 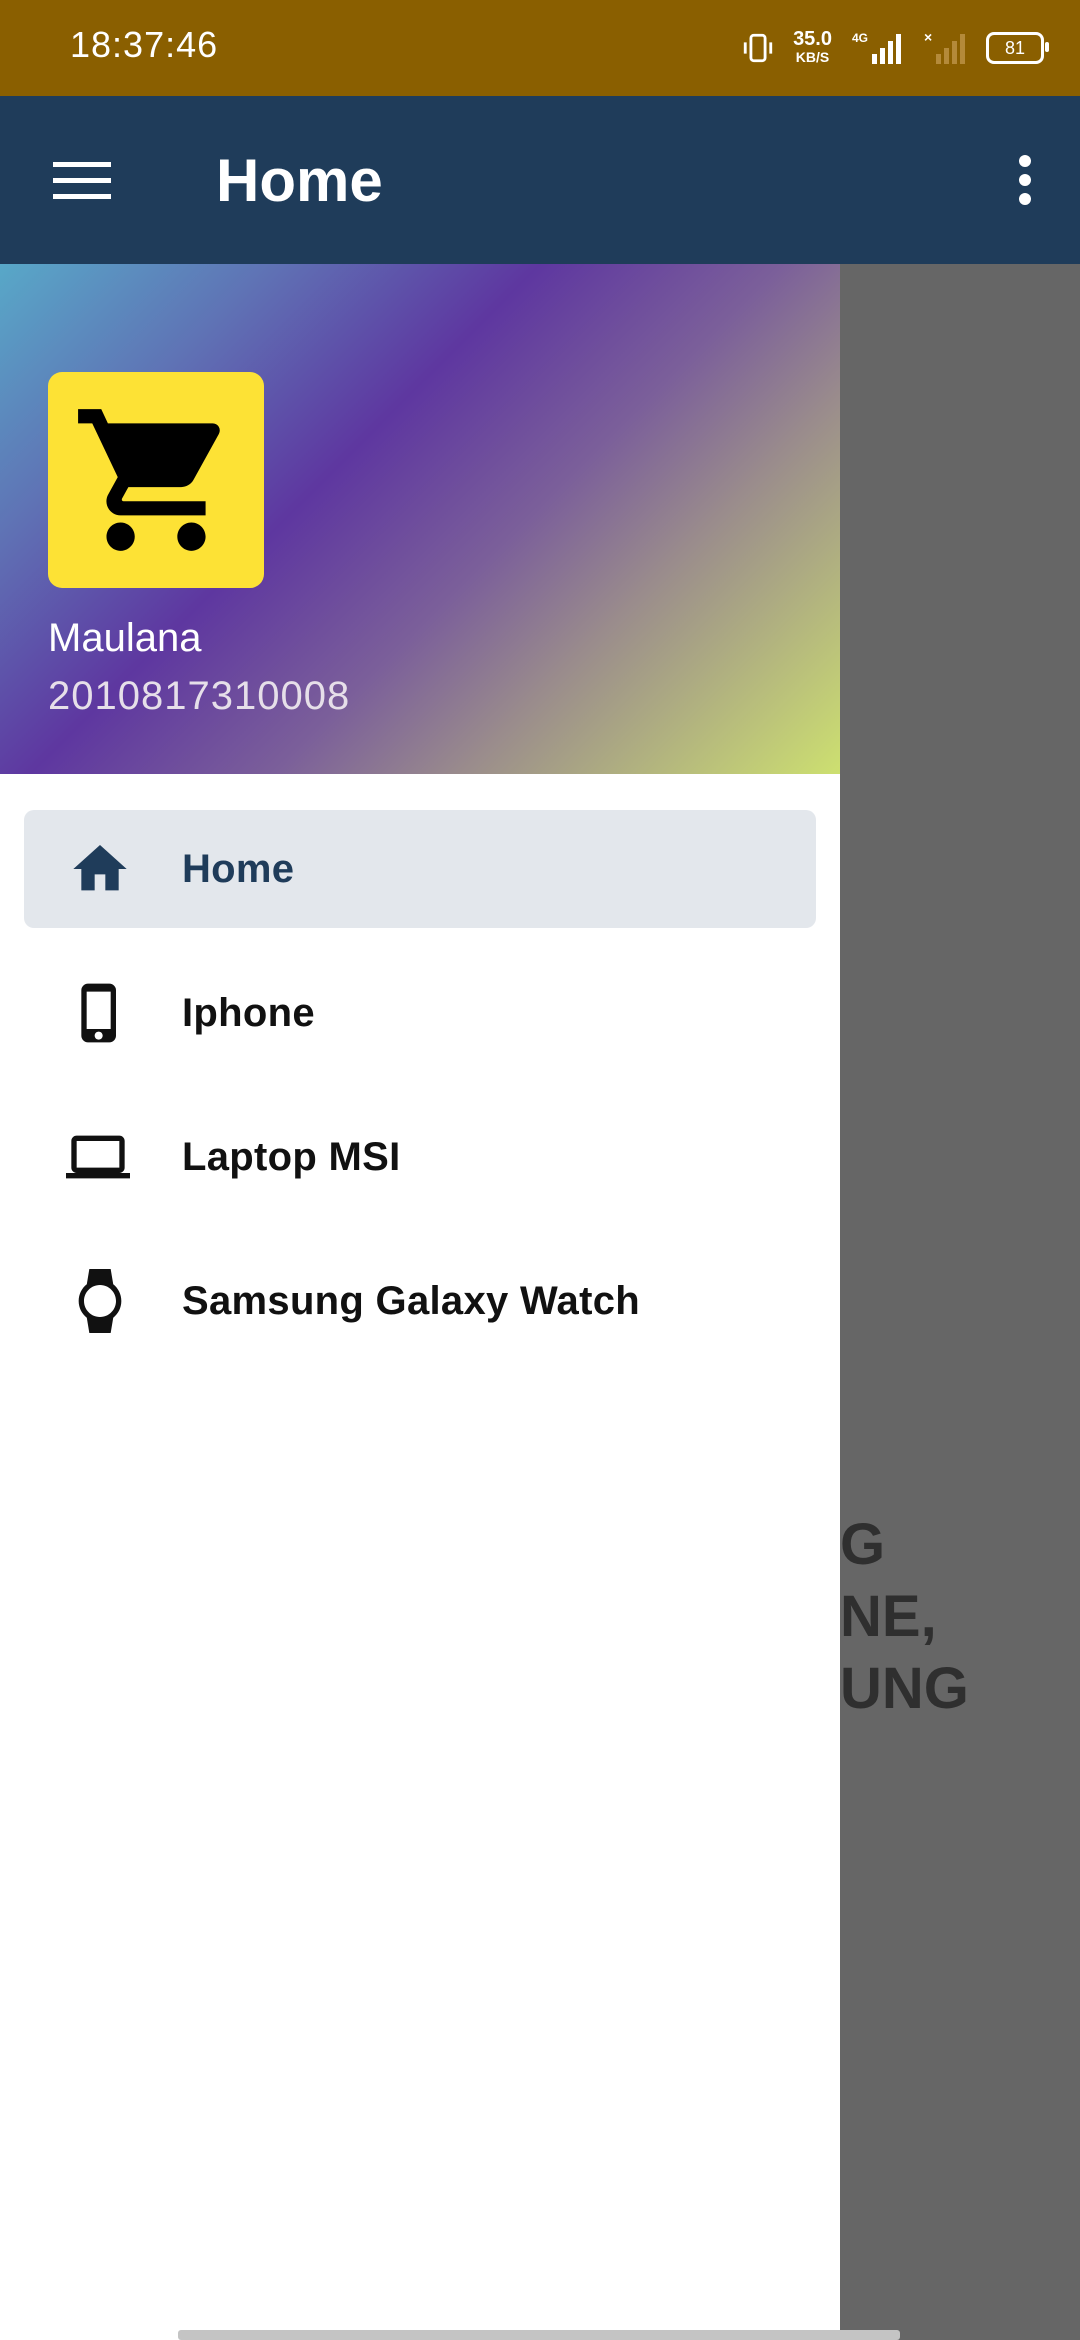 I want to click on status-icons: 35.0 KB/S 4G × 81, so click(x=895, y=48).